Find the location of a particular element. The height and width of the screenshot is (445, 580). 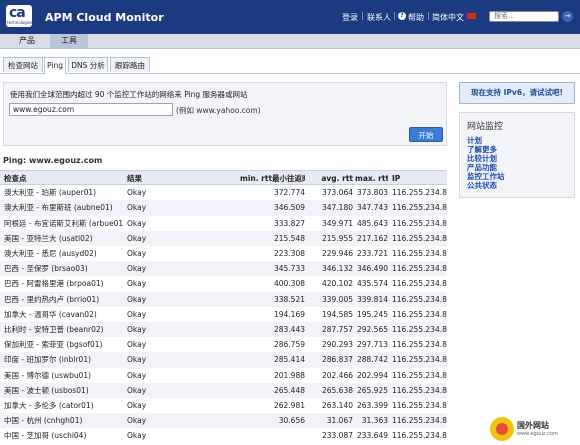

app-title: APM Cloud Monitor is located at coordinates (104, 17).